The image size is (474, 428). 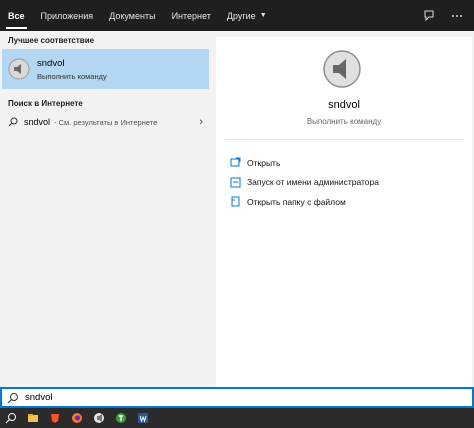 I want to click on web-hint: - См. результаты в Интернете, so click(x=106, y=122).